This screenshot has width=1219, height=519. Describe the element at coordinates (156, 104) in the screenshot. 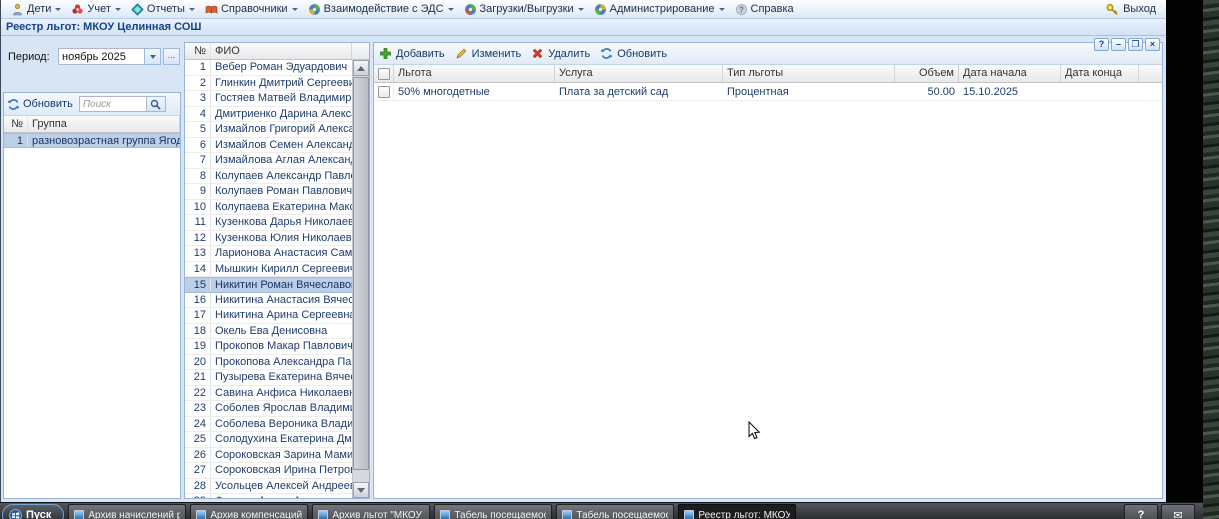

I see `search-button` at that location.